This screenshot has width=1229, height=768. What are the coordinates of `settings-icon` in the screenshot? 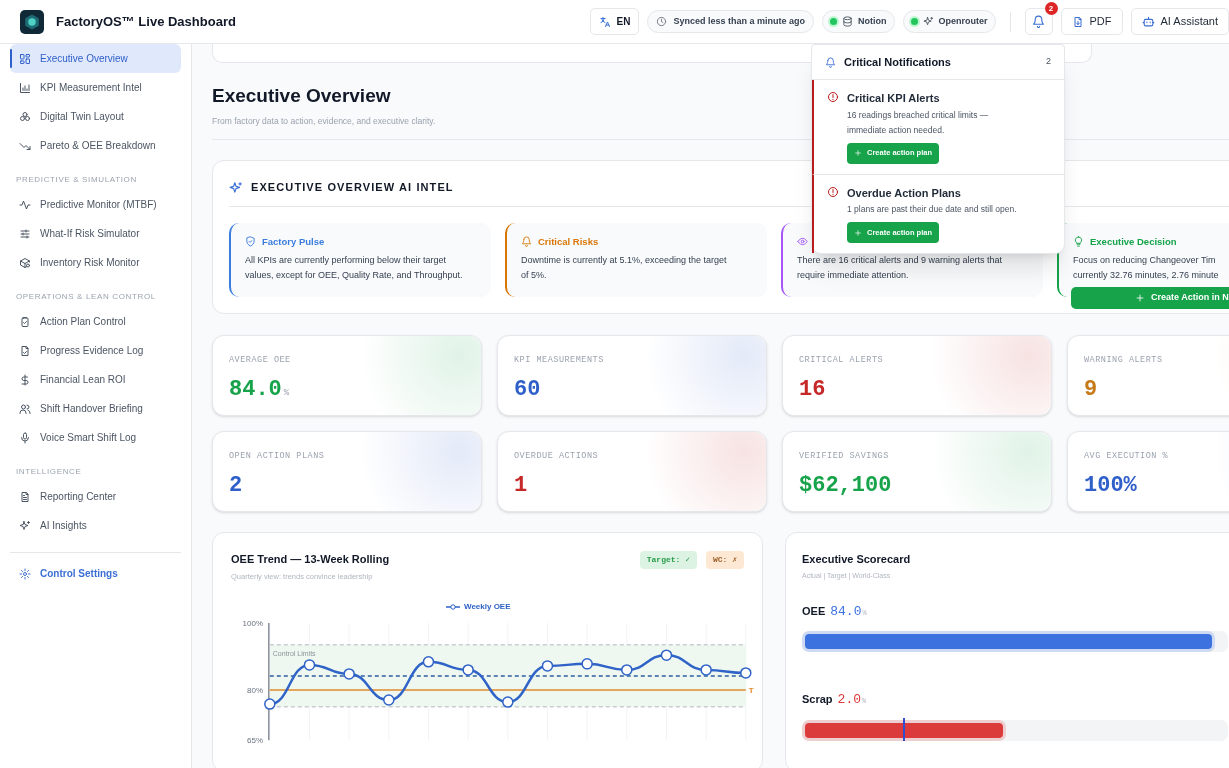 It's located at (25, 573).